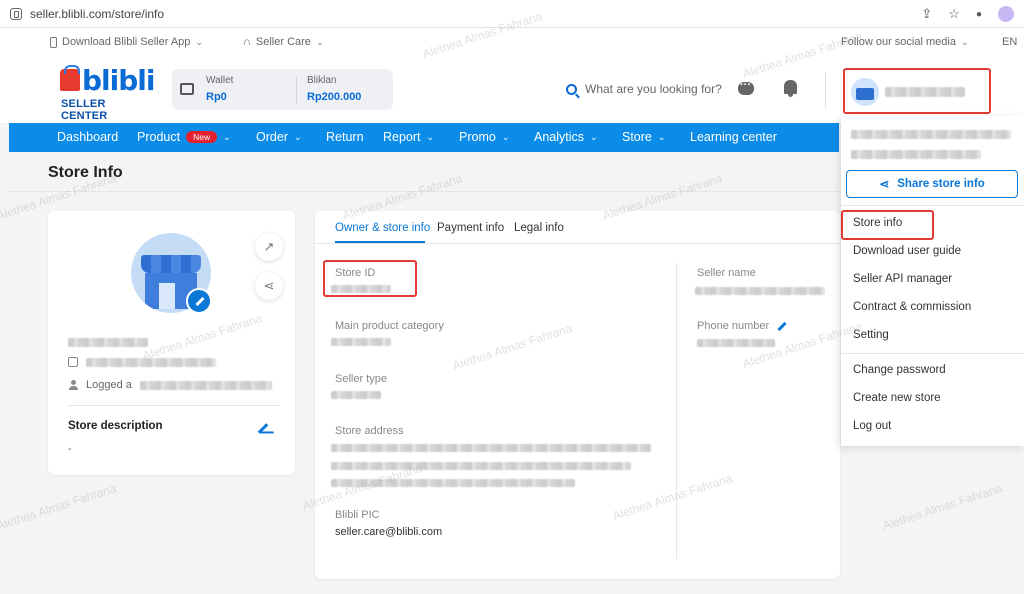  I want to click on store-description-value: -, so click(70, 449).